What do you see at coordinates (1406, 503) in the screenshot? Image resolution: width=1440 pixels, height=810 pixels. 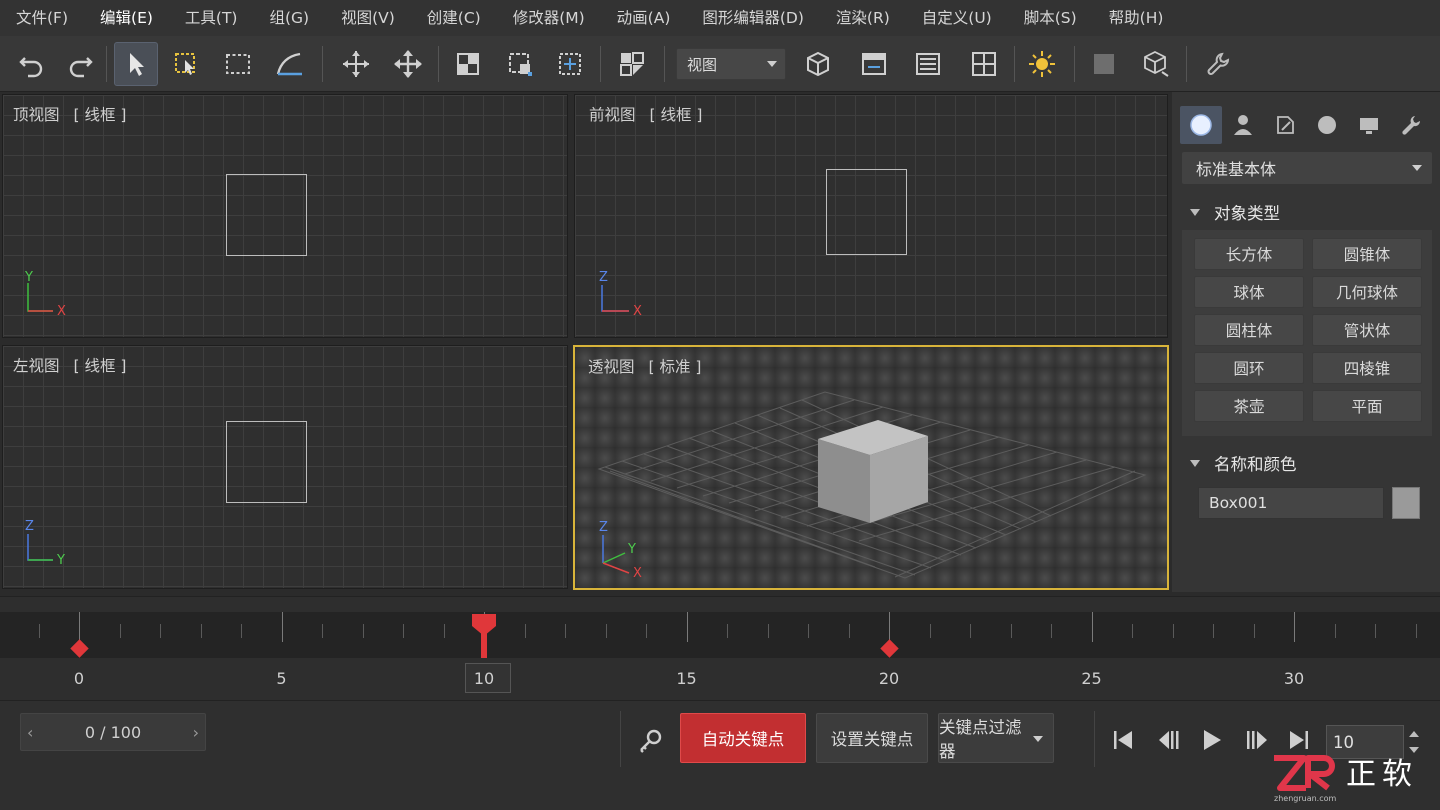 I see `object-color-swatch` at bounding box center [1406, 503].